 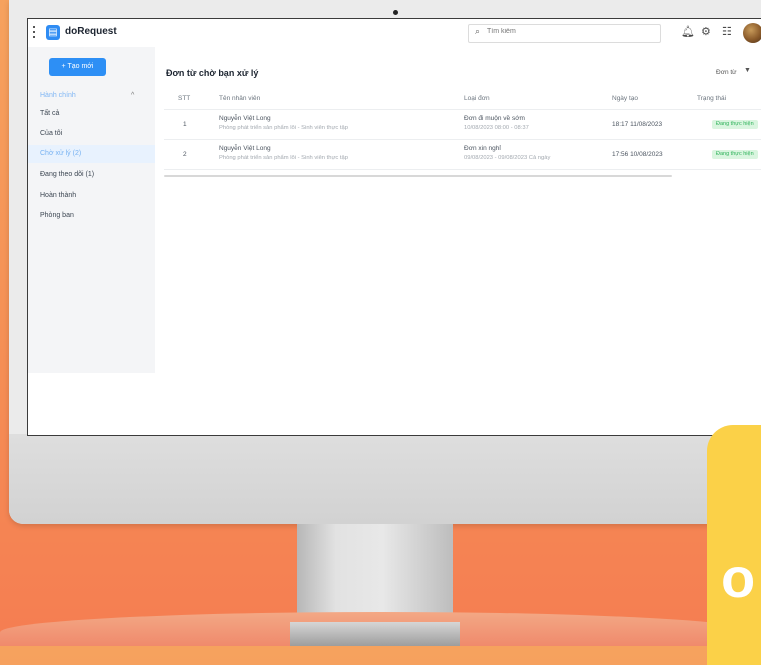 What do you see at coordinates (240, 98) in the screenshot?
I see `column-header-name: Tên nhân viên` at bounding box center [240, 98].